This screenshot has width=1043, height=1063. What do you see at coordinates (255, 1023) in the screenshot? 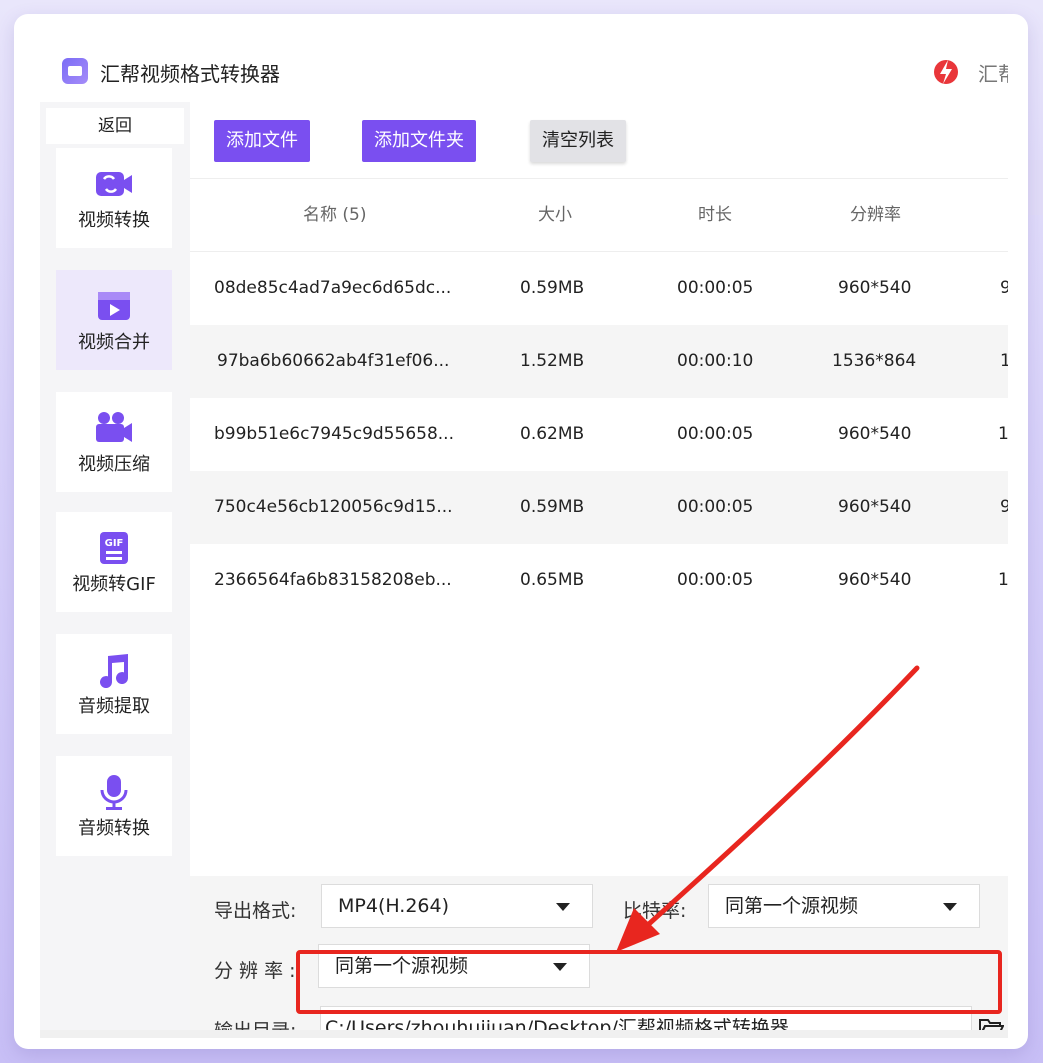
I see `output-dir-label: 输出目录:` at bounding box center [255, 1023].